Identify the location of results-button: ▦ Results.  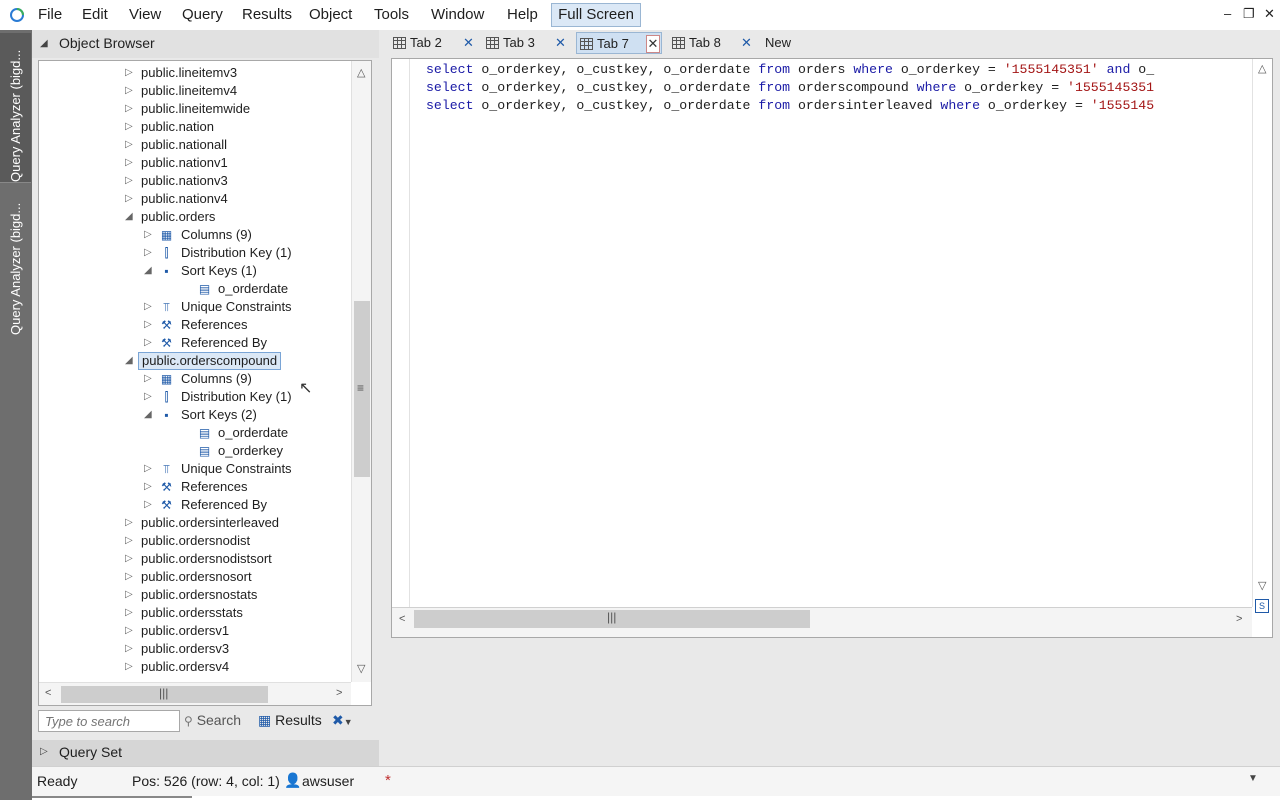
(290, 720).